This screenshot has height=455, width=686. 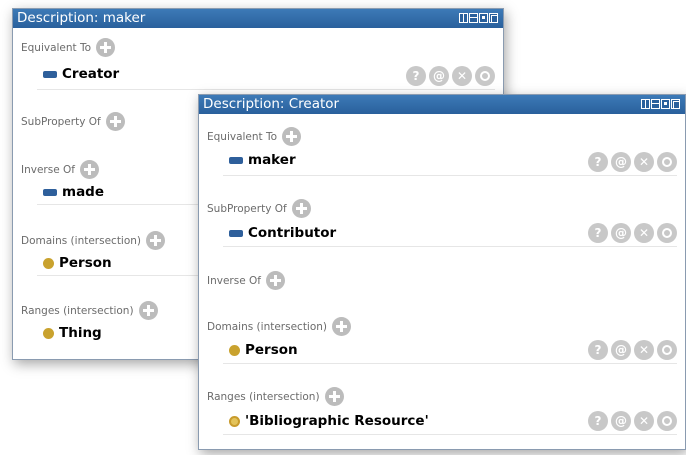 I want to click on entry-maker: maker, so click(x=262, y=160).